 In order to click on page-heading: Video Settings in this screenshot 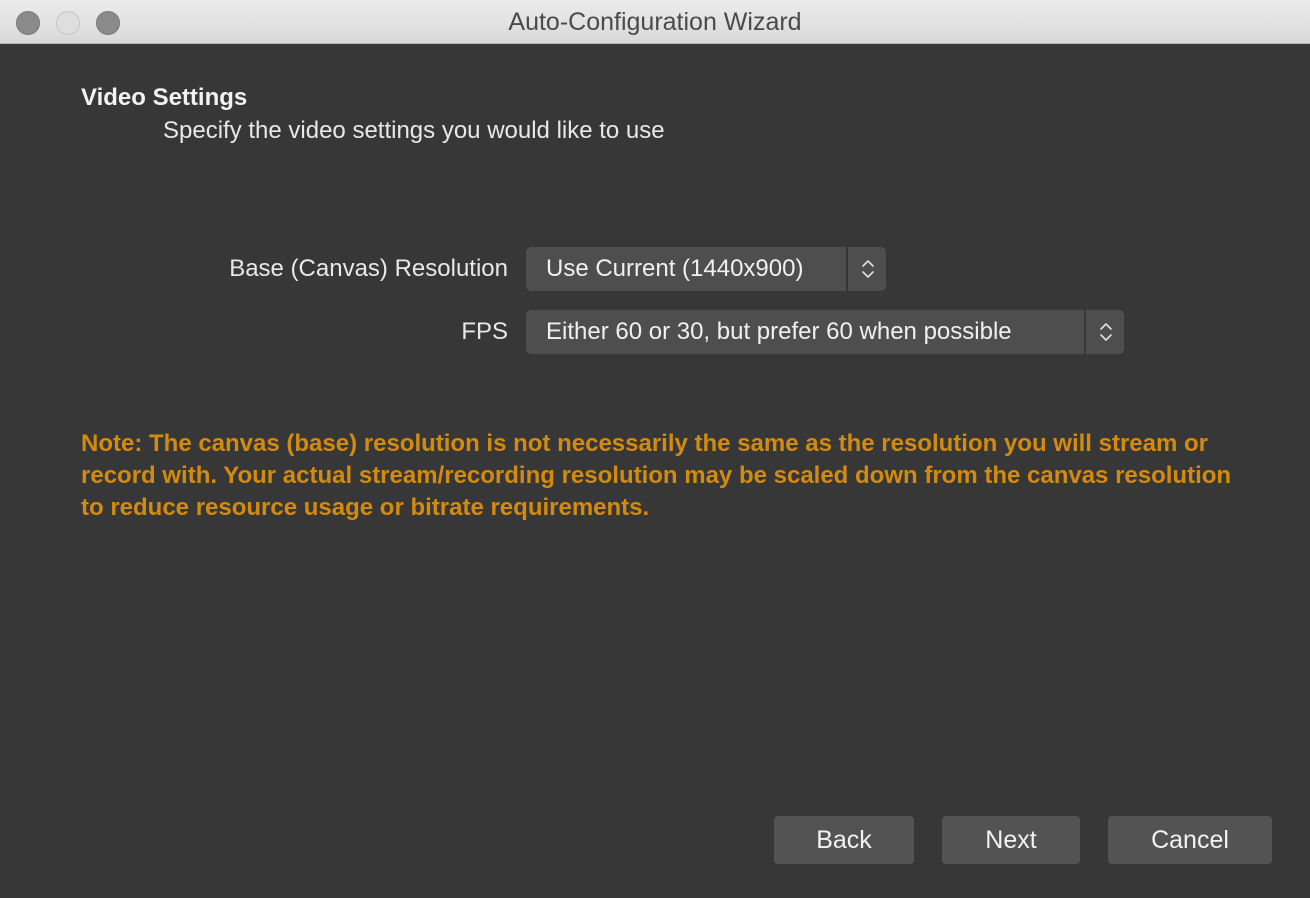, I will do `click(164, 97)`.